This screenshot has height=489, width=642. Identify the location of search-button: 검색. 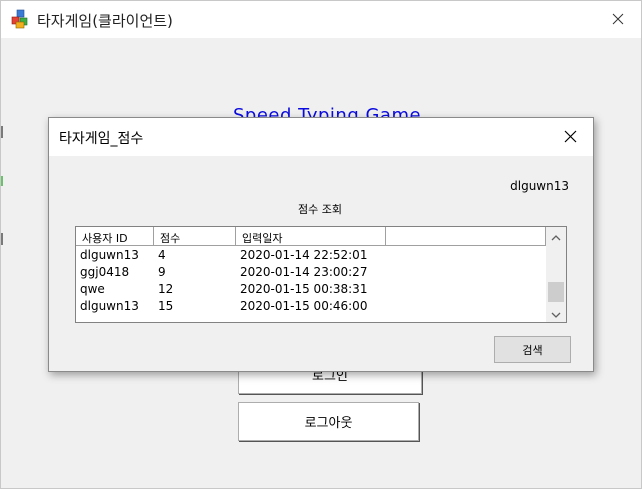
(532, 349).